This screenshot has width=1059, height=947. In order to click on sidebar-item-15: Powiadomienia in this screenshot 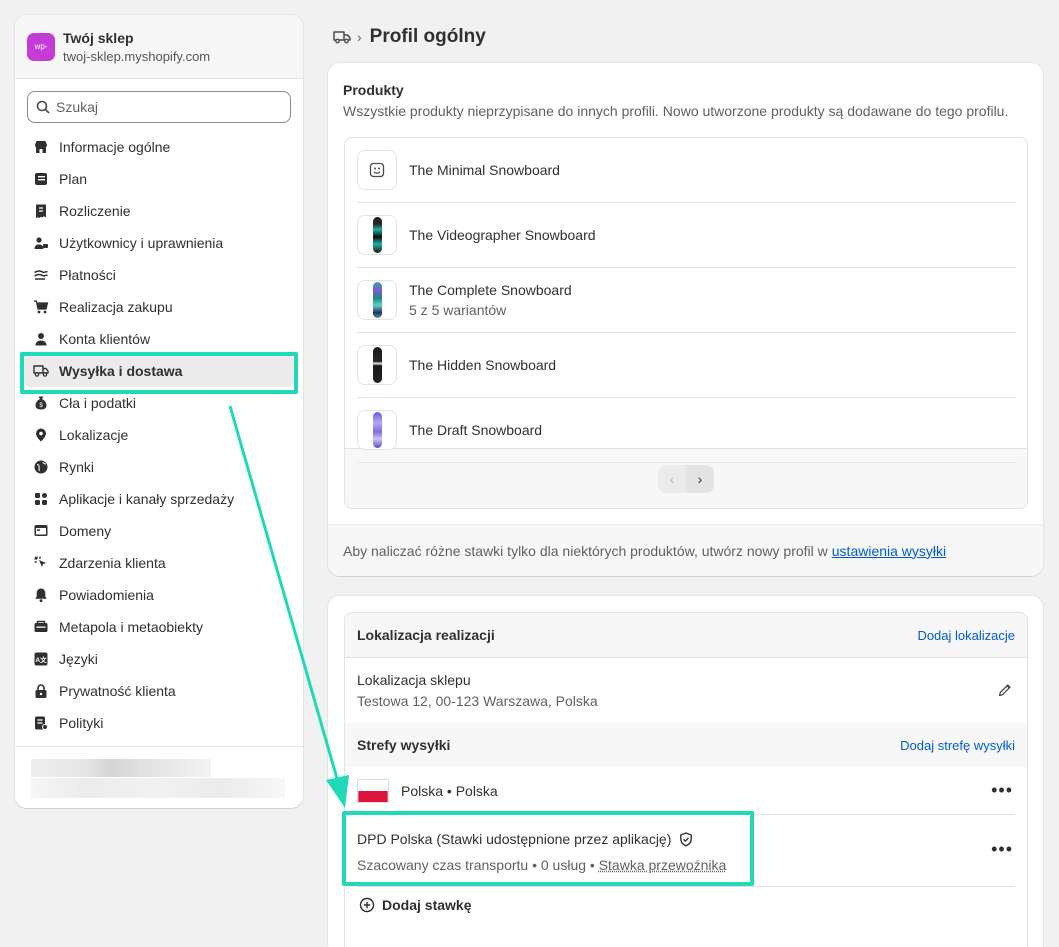, I will do `click(159, 595)`.